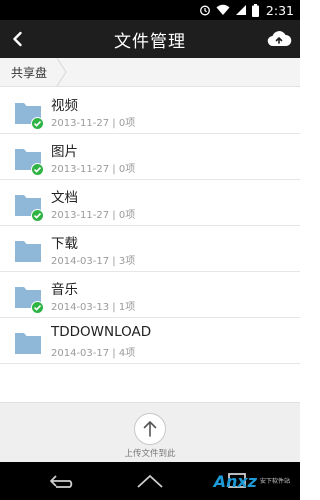  Describe the element at coordinates (64, 198) in the screenshot. I see `file-name: 文档` at that location.